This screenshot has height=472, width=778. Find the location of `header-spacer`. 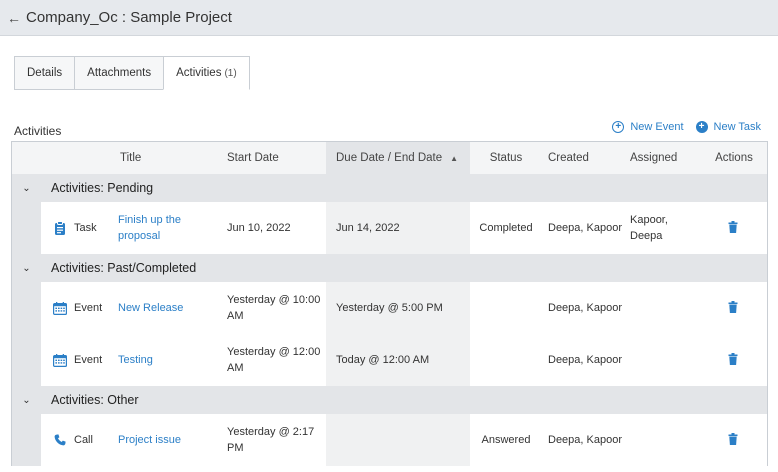

header-spacer is located at coordinates (26, 158).